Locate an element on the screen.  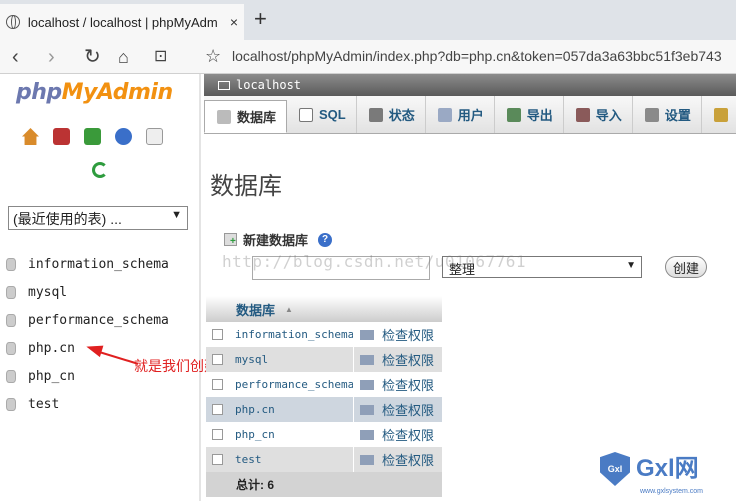
import-icon is located at coordinates (582, 114).